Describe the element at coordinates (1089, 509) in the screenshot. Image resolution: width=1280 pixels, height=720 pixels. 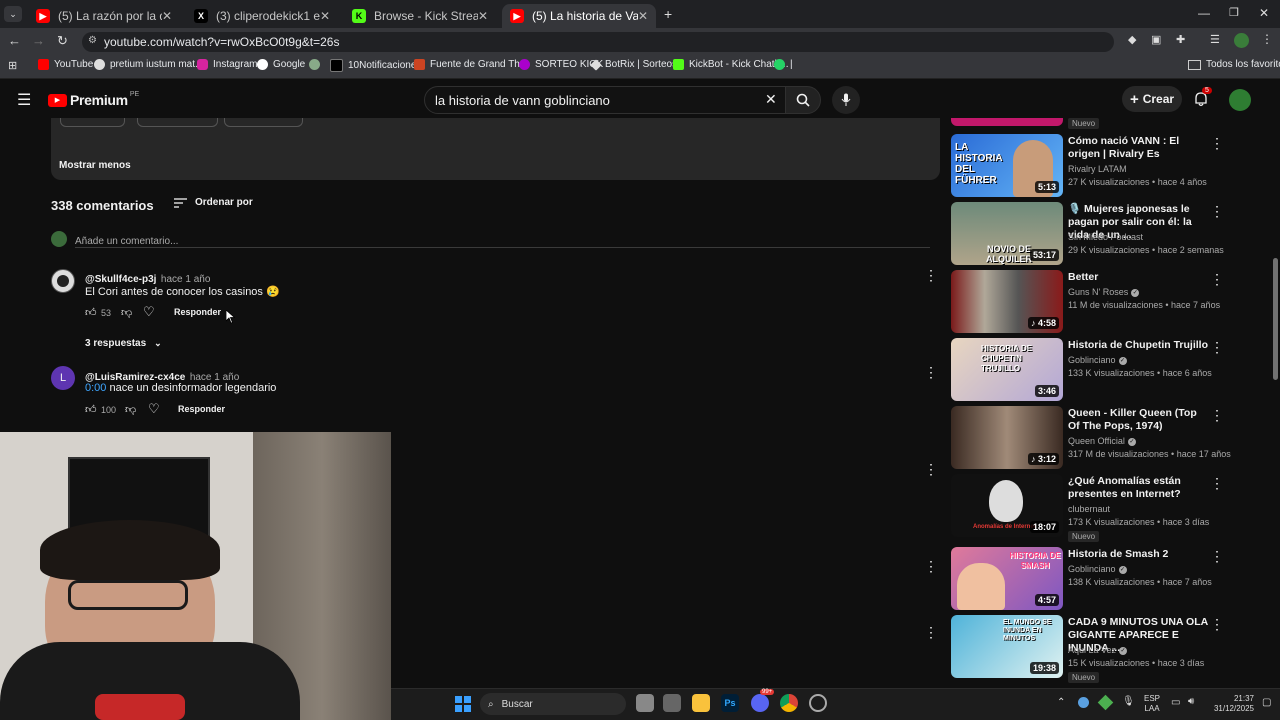
I see `channel-name: clubernaut` at that location.